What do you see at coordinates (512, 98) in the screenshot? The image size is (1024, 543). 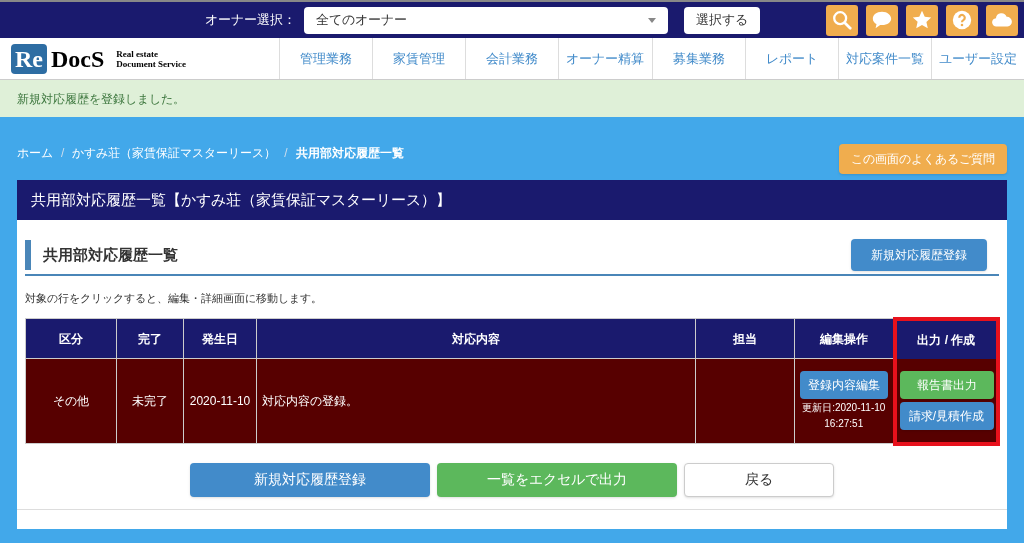 I see `success-alert: 新規対応履歴を登録しました。` at bounding box center [512, 98].